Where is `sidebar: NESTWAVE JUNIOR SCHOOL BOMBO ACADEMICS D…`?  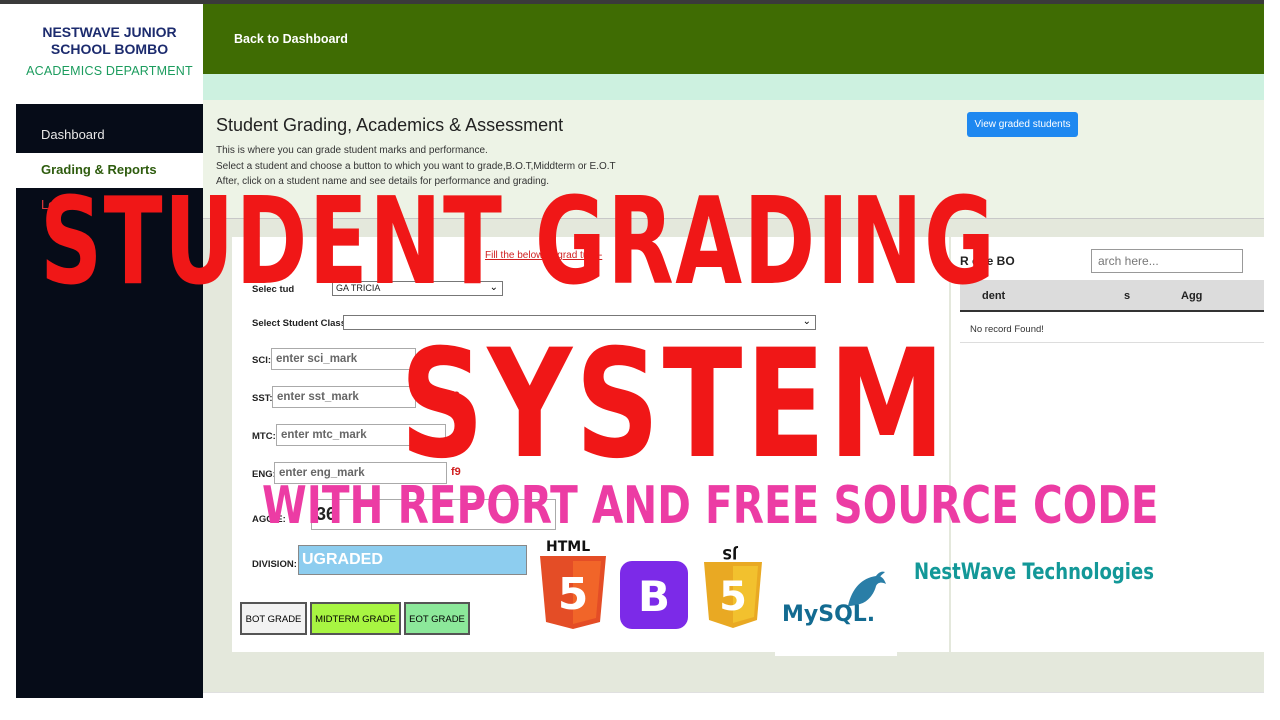
sidebar: NESTWAVE JUNIOR SCHOOL BOMBO ACADEMICS D… is located at coordinates (109, 351).